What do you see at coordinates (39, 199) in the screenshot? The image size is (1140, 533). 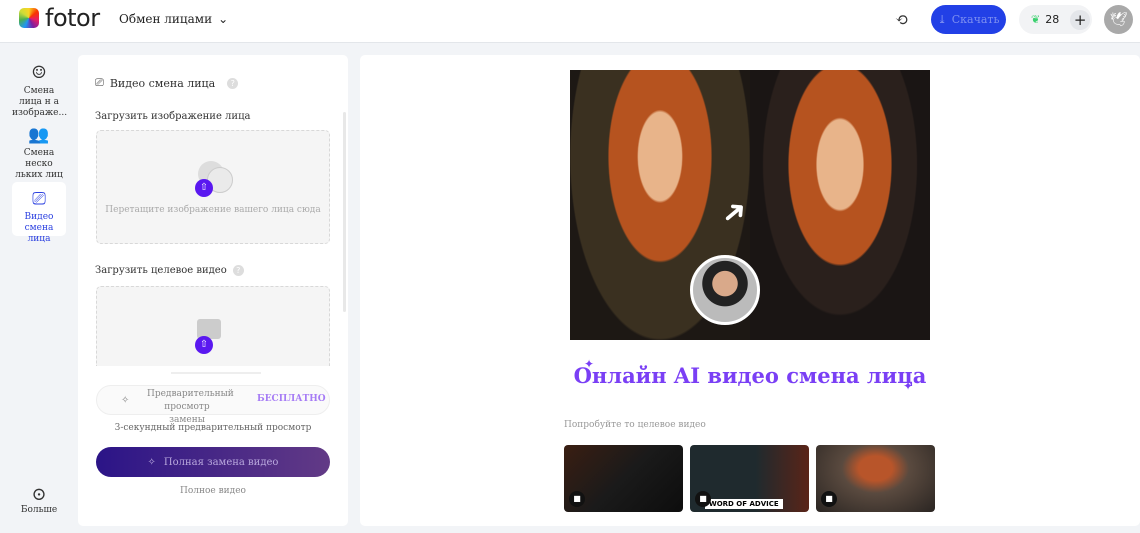 I see `video-swap-icon: ⎚` at bounding box center [39, 199].